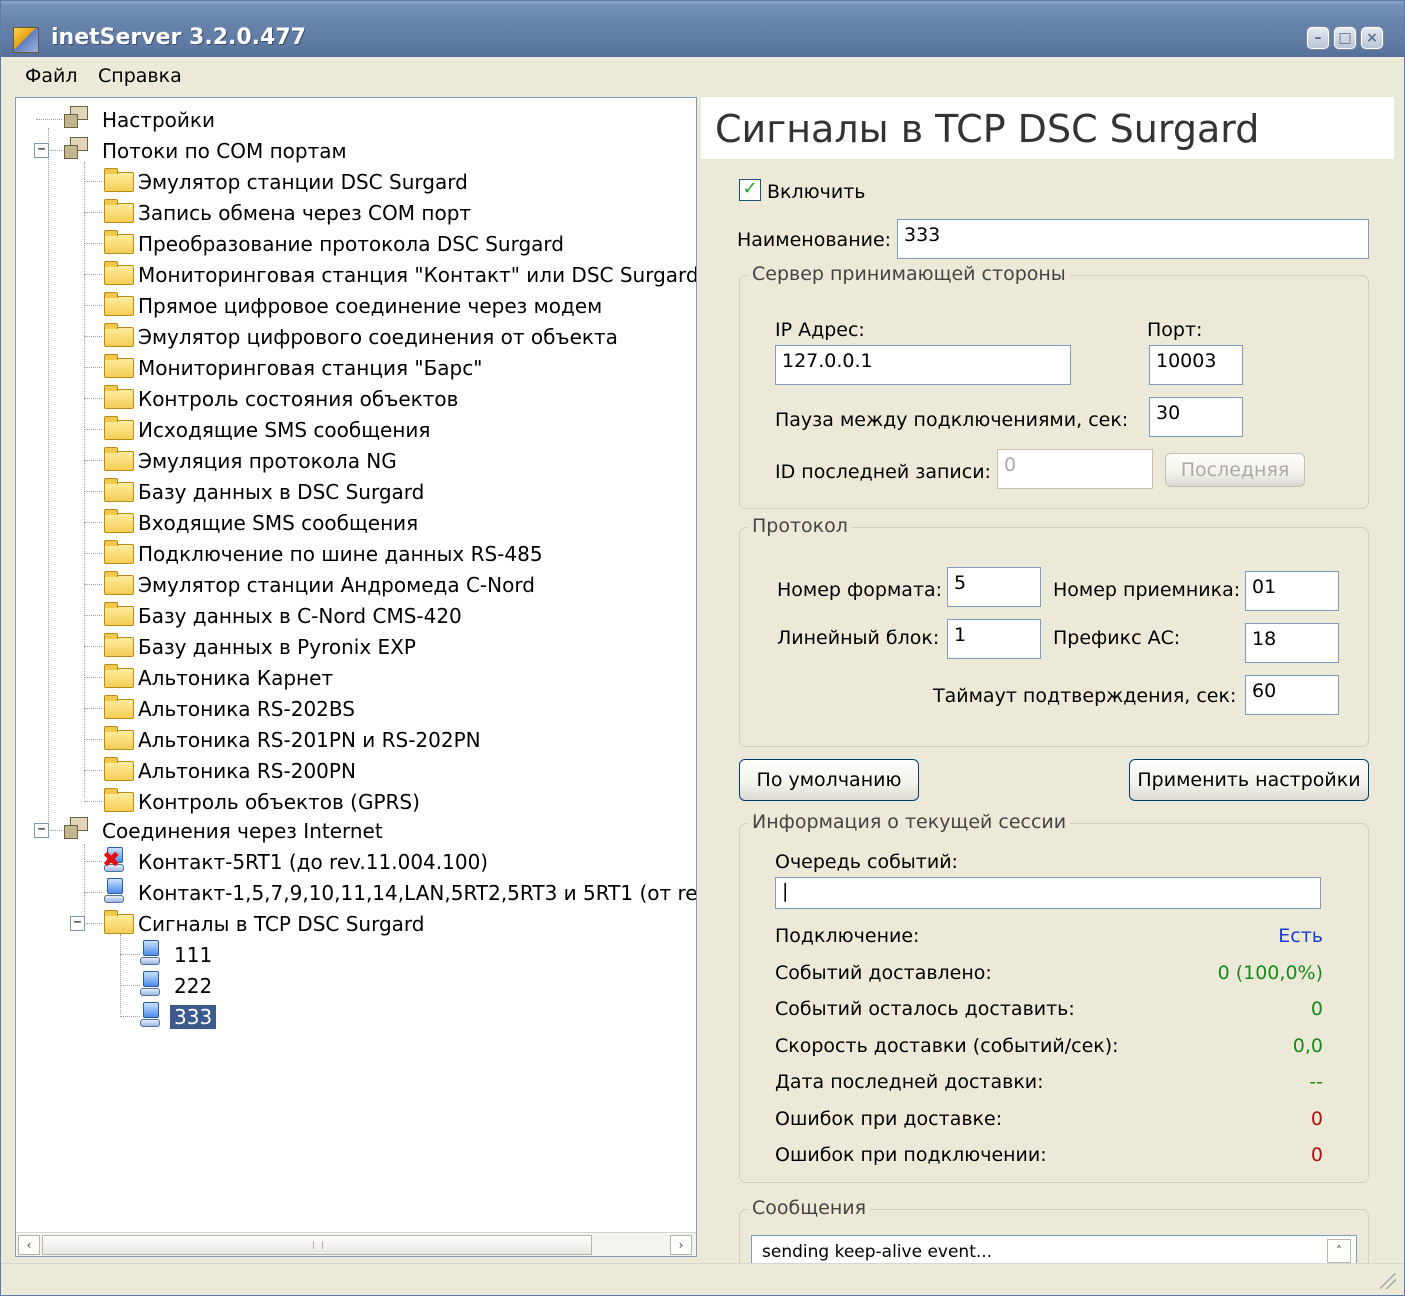 The image size is (1405, 1296). Describe the element at coordinates (356, 677) in the screenshot. I see `tree-item-com: Альтоника Карнет` at that location.